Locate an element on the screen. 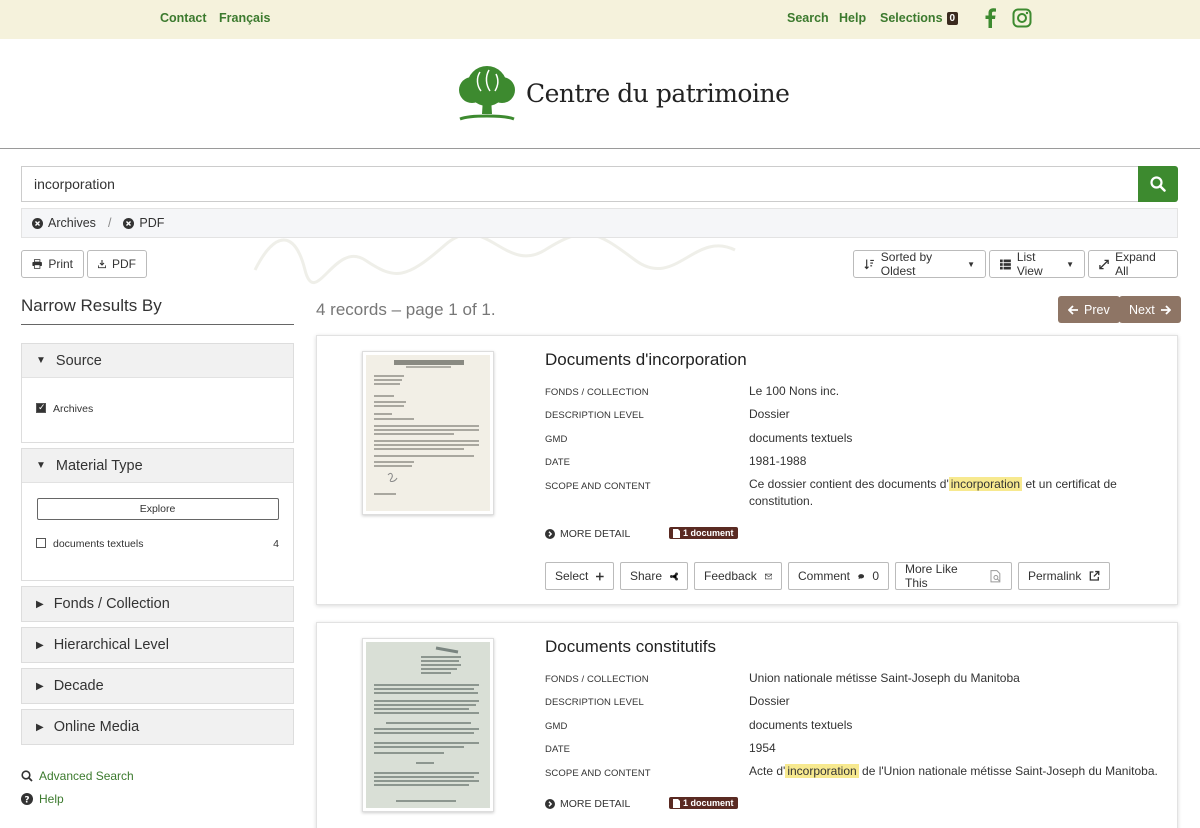 This screenshot has width=1200, height=828. share-button: Share is located at coordinates (654, 576).